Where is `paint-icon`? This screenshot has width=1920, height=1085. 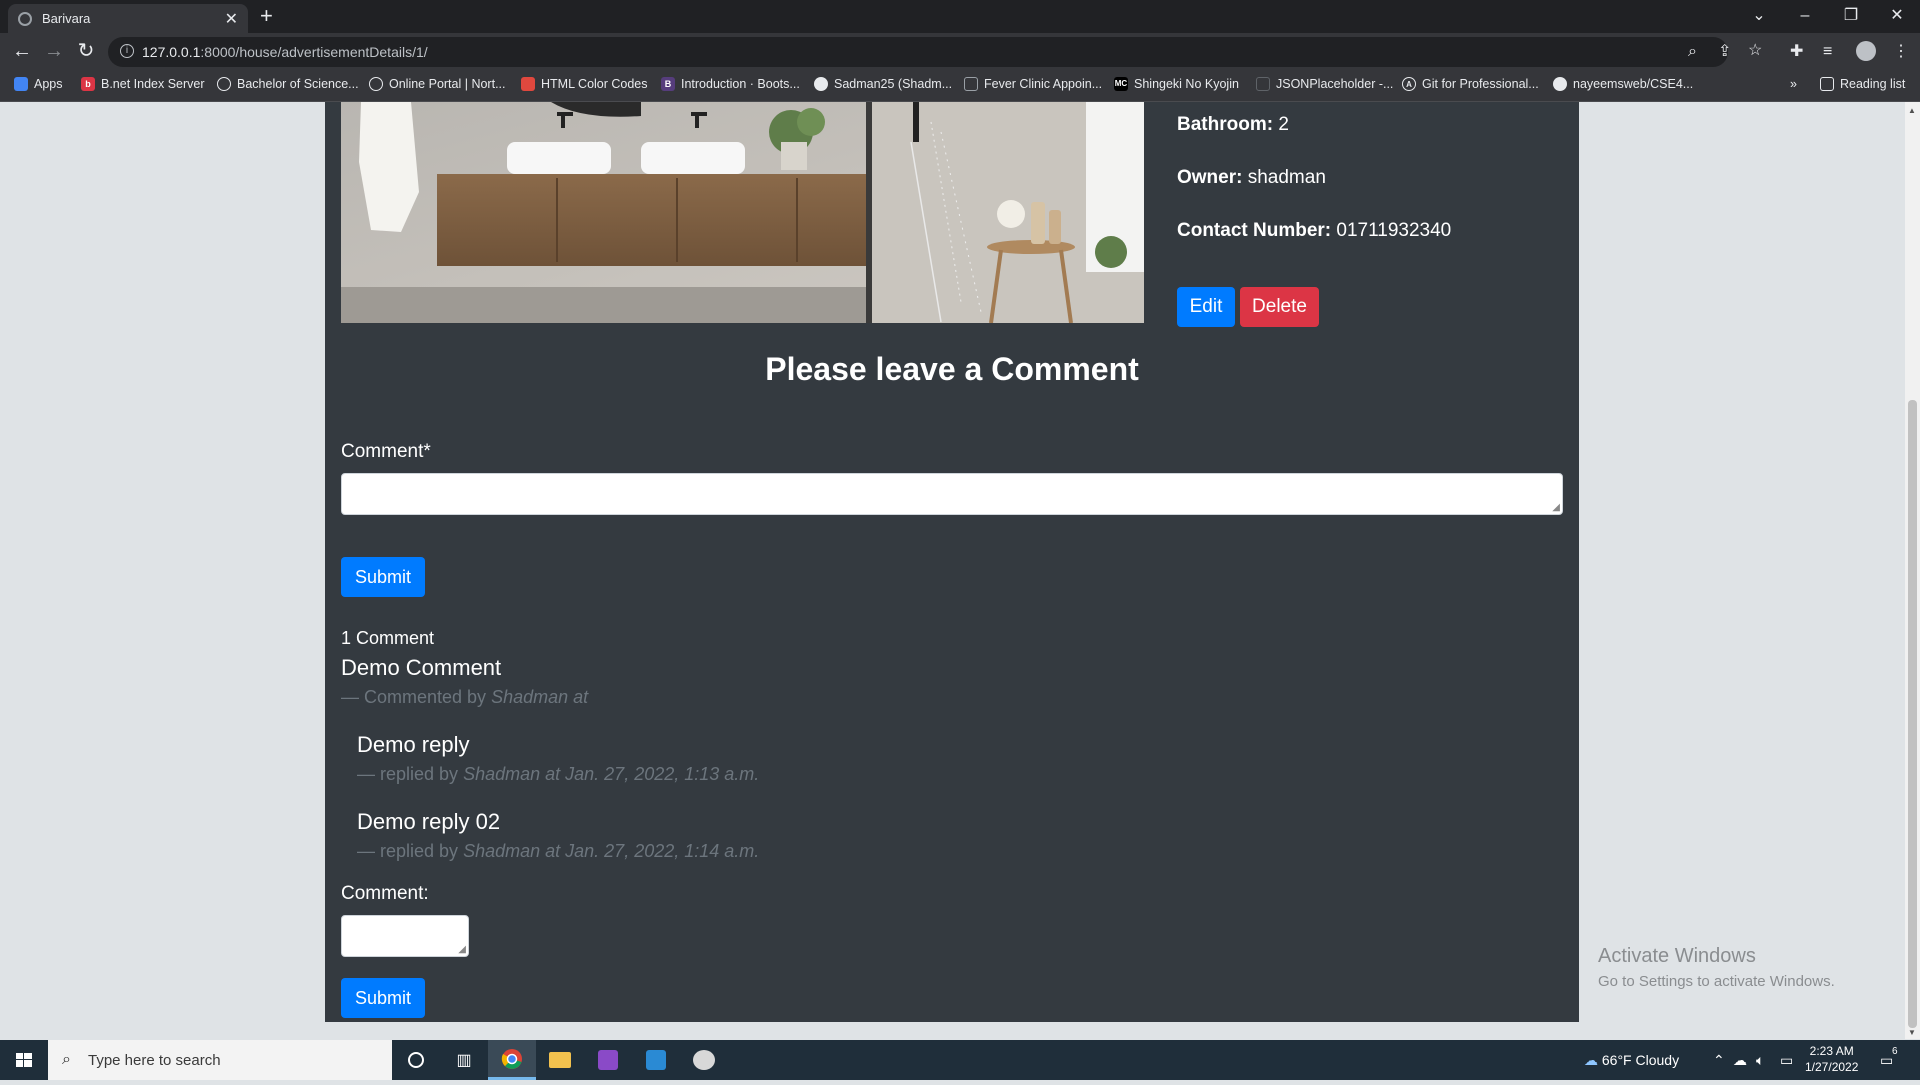
paint-icon is located at coordinates (704, 1060).